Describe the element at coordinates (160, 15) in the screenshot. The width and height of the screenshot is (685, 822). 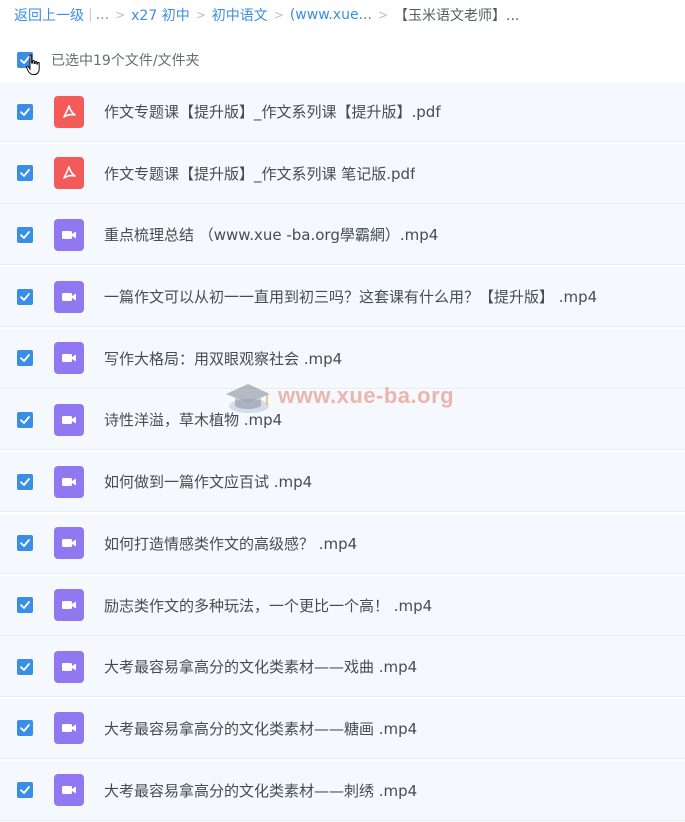
I see `breadcrumb-item: x27 初中` at that location.